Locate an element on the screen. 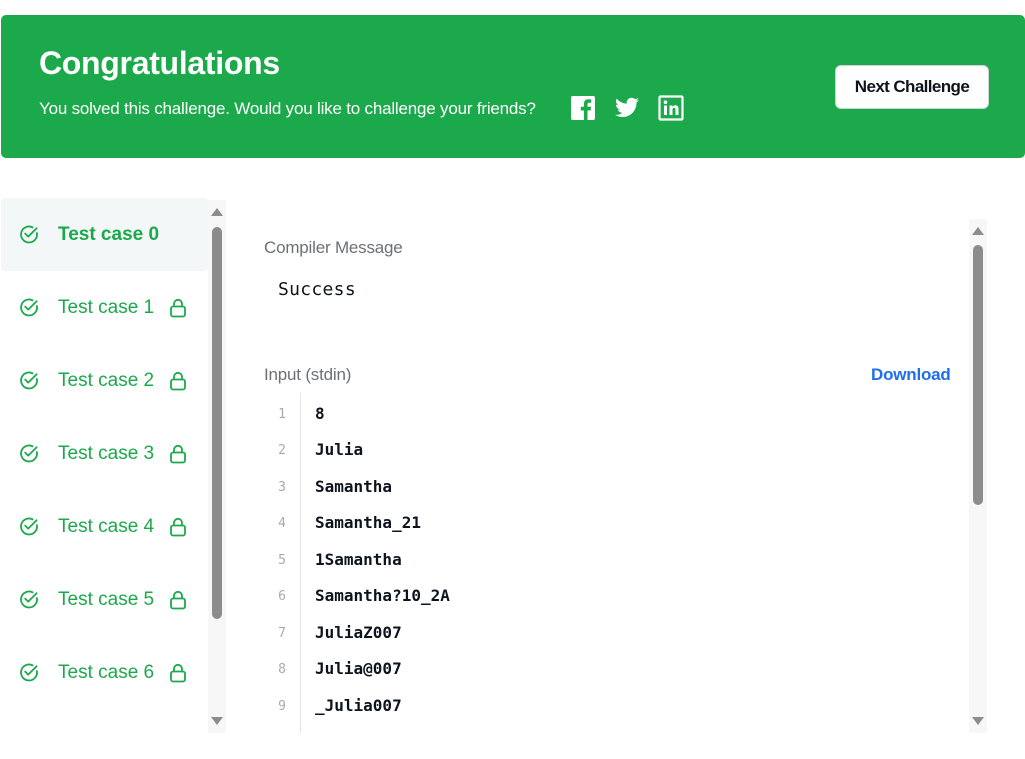 Image resolution: width=1025 pixels, height=759 pixels. code-line: 5 1Samantha is located at coordinates (614, 563).